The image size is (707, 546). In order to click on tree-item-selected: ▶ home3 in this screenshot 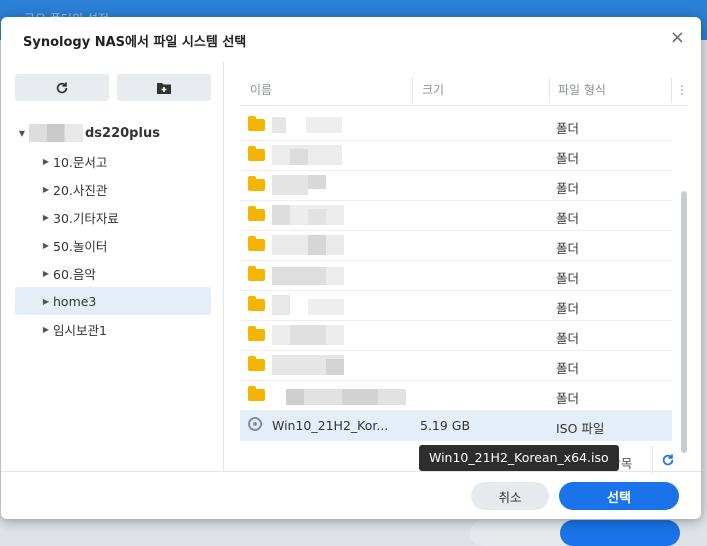, I will do `click(113, 301)`.